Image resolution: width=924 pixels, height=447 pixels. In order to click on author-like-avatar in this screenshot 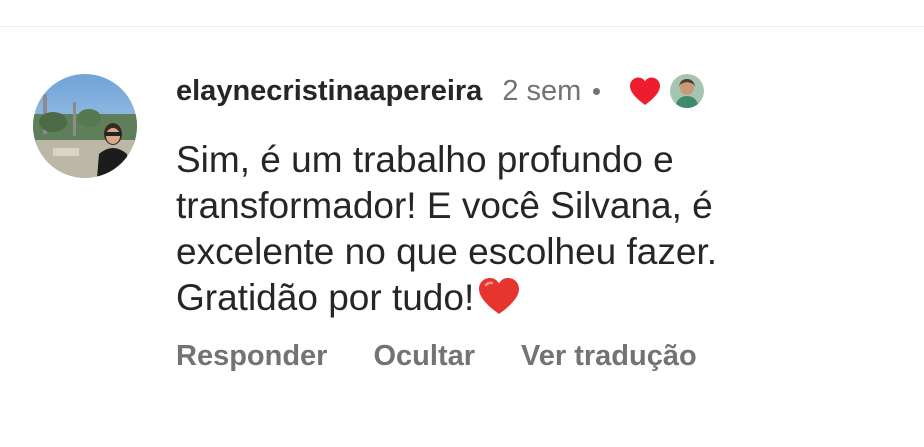, I will do `click(687, 91)`.